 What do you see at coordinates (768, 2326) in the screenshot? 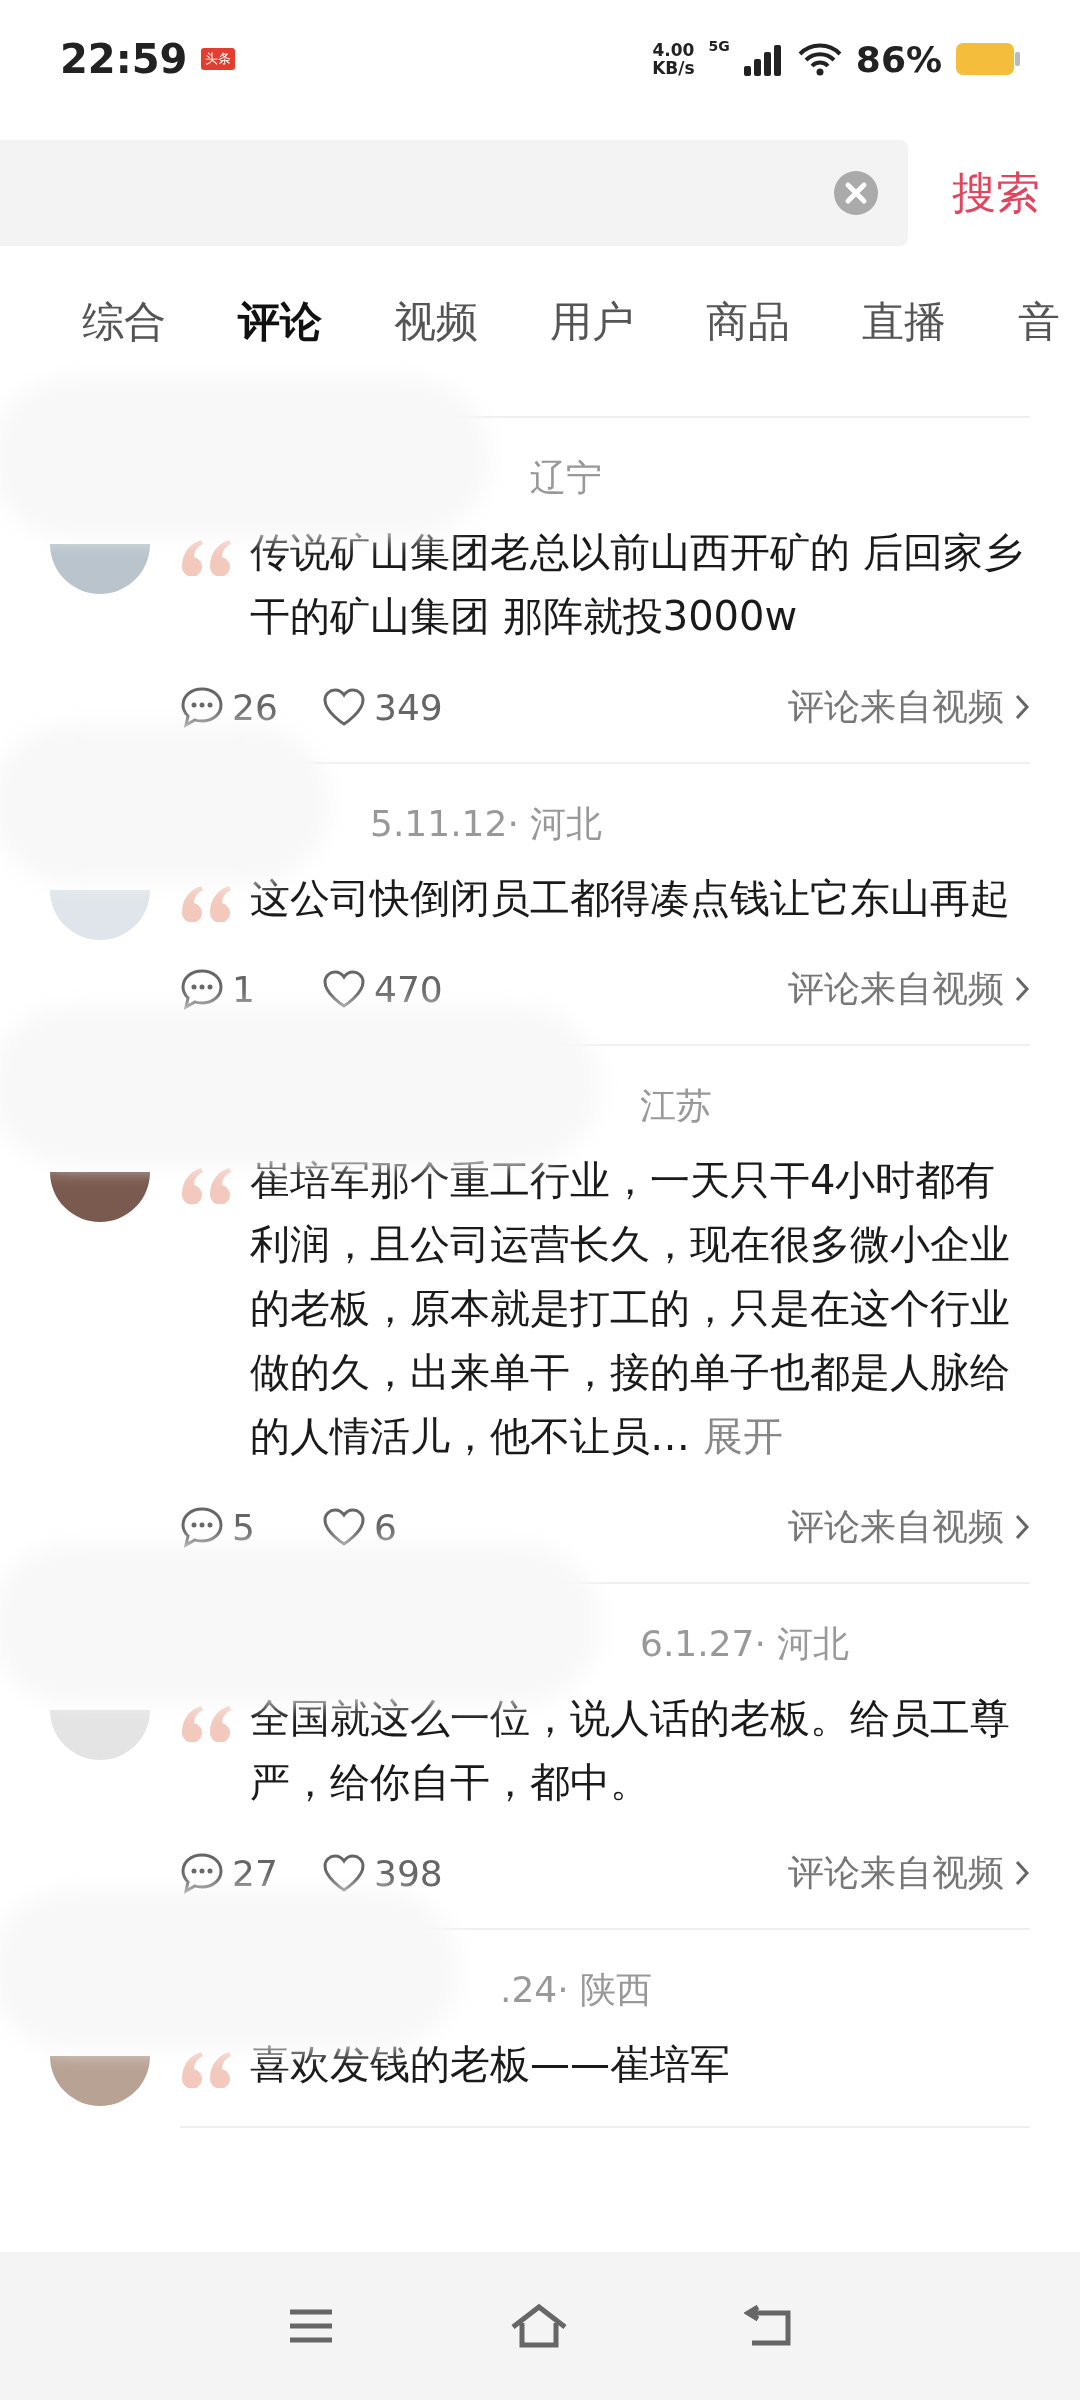
I see `back-icon` at bounding box center [768, 2326].